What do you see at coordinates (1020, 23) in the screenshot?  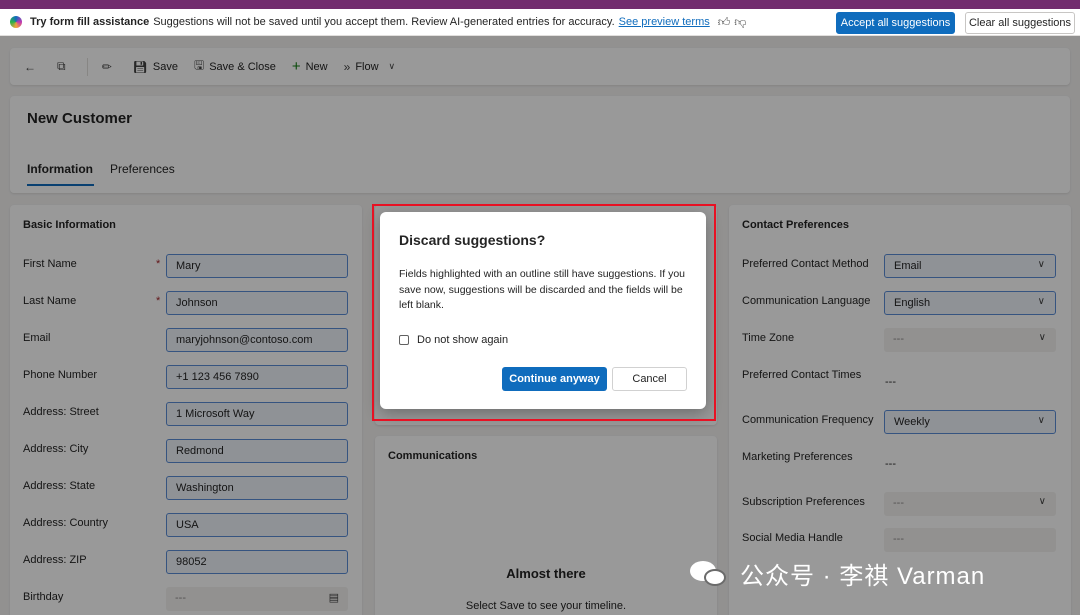 I see `clear-all-suggestions-button: Clear all suggestions` at bounding box center [1020, 23].